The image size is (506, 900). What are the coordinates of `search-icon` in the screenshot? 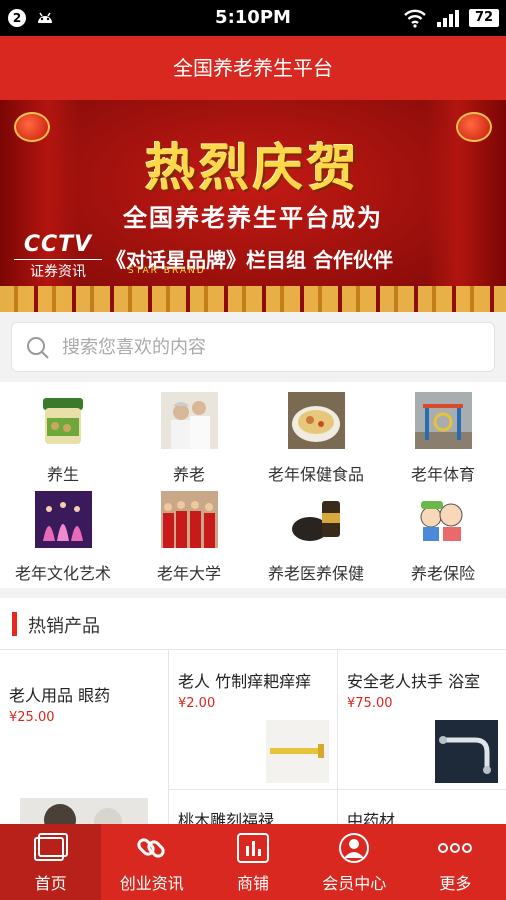 It's located at (38, 348).